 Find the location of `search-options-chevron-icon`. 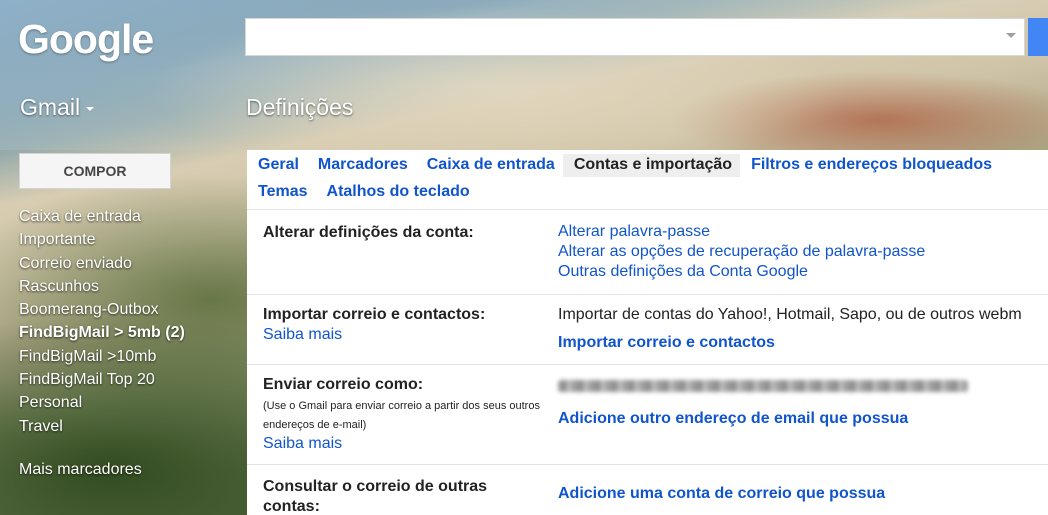

search-options-chevron-icon is located at coordinates (1011, 35).